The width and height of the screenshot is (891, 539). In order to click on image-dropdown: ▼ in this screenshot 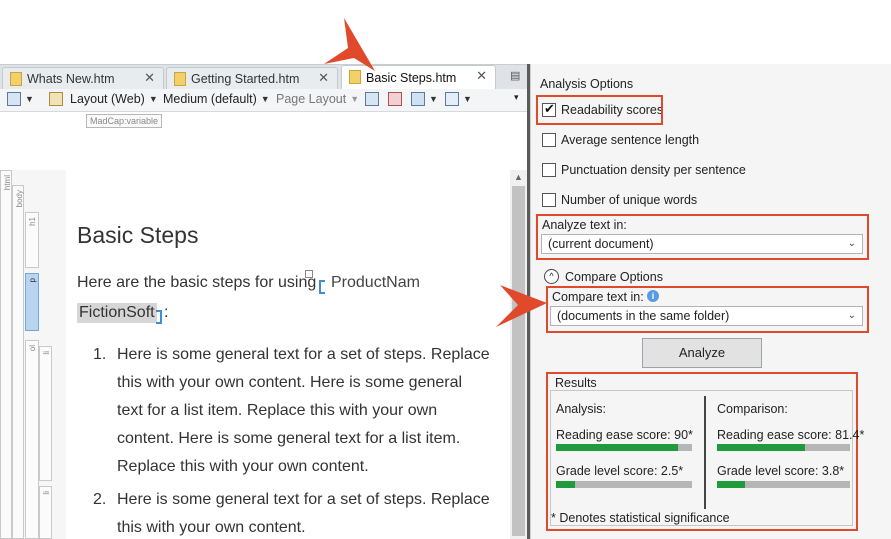, I will do `click(424, 99)`.